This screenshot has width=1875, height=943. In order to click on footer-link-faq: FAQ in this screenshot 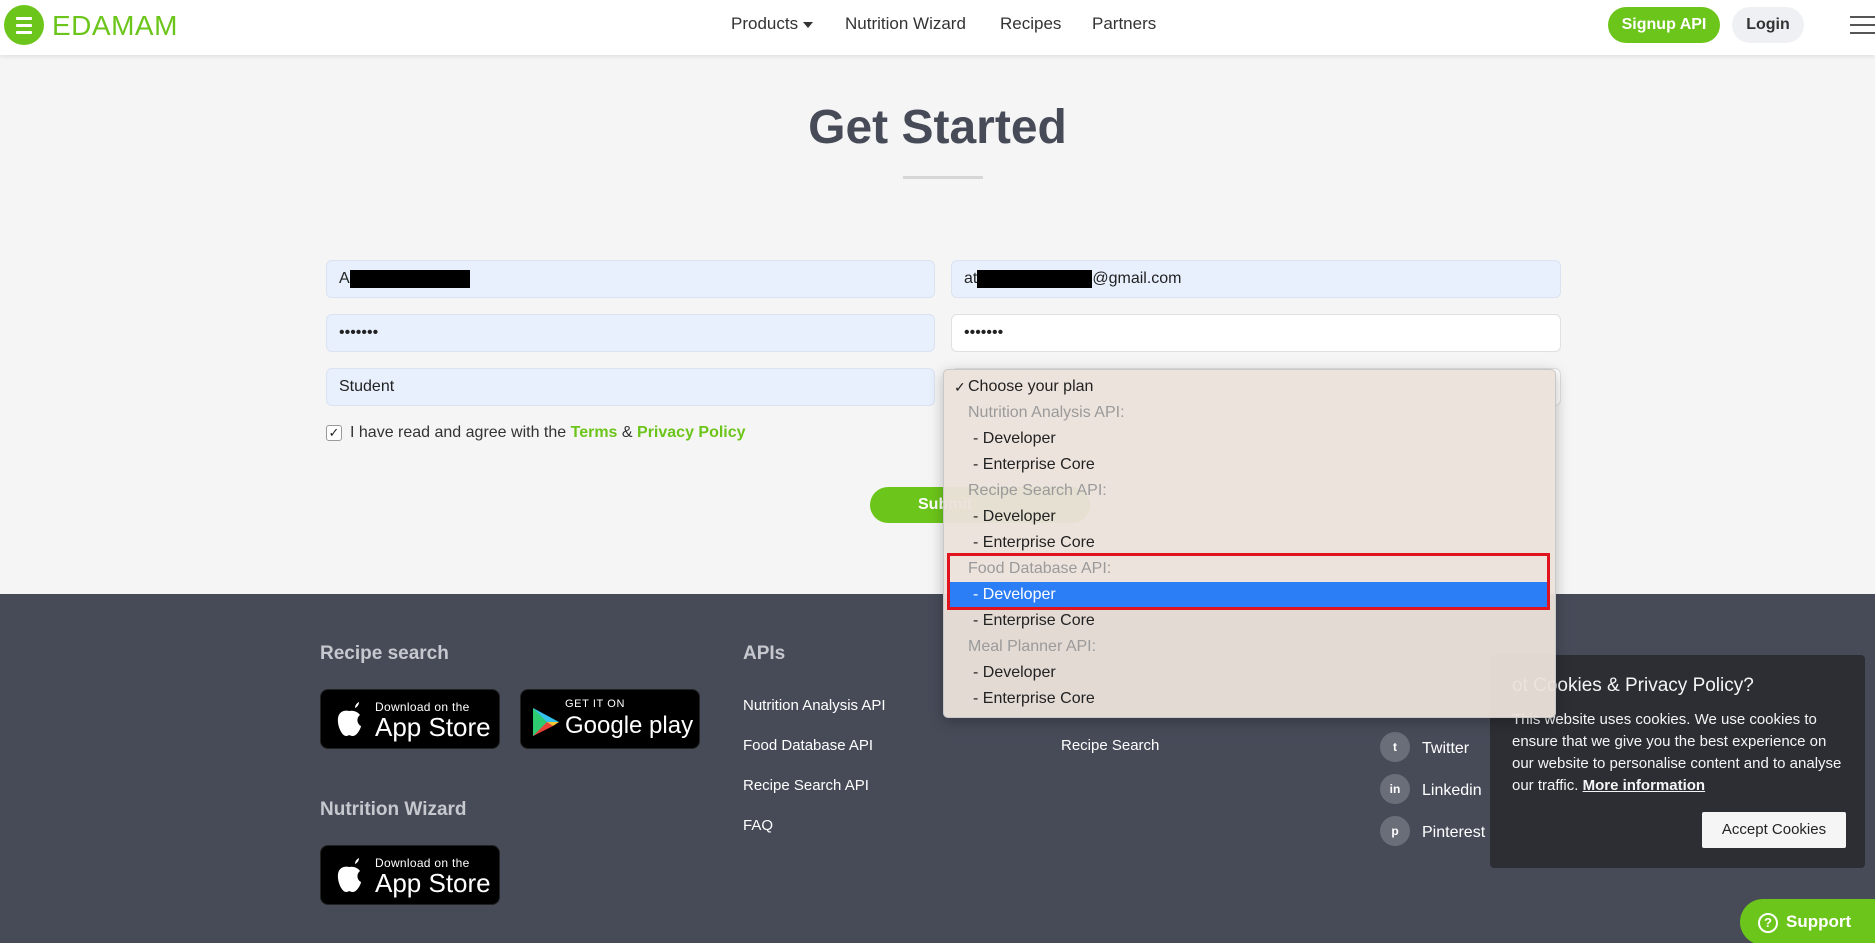, I will do `click(758, 825)`.